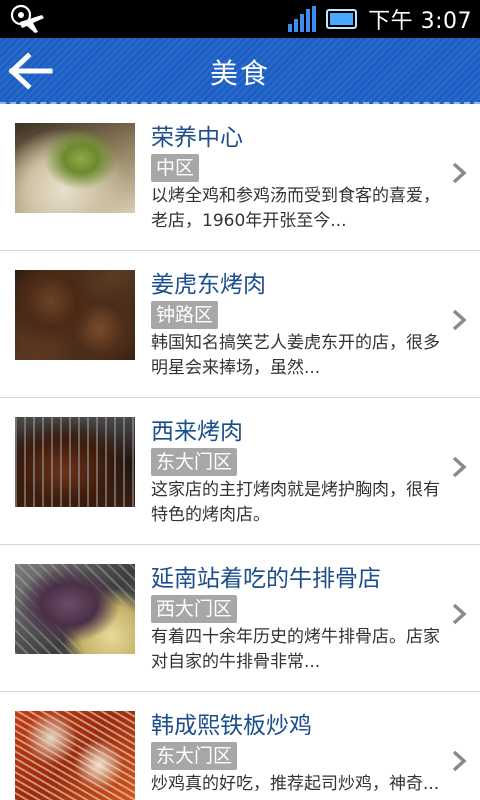  I want to click on district-badge: 西大门区, so click(194, 609).